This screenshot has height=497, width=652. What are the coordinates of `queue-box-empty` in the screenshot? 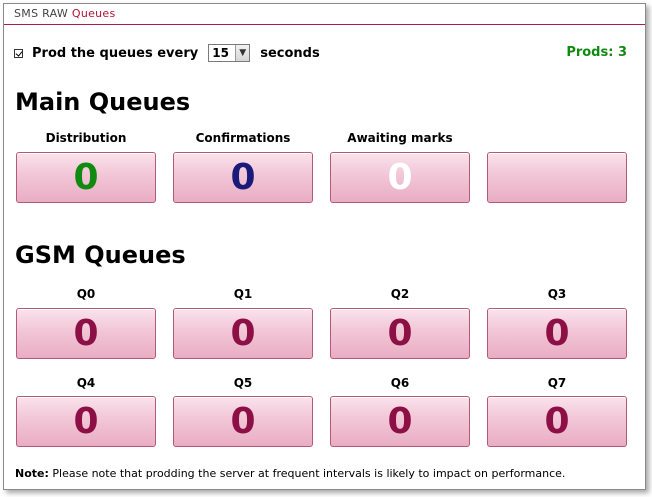 It's located at (557, 177).